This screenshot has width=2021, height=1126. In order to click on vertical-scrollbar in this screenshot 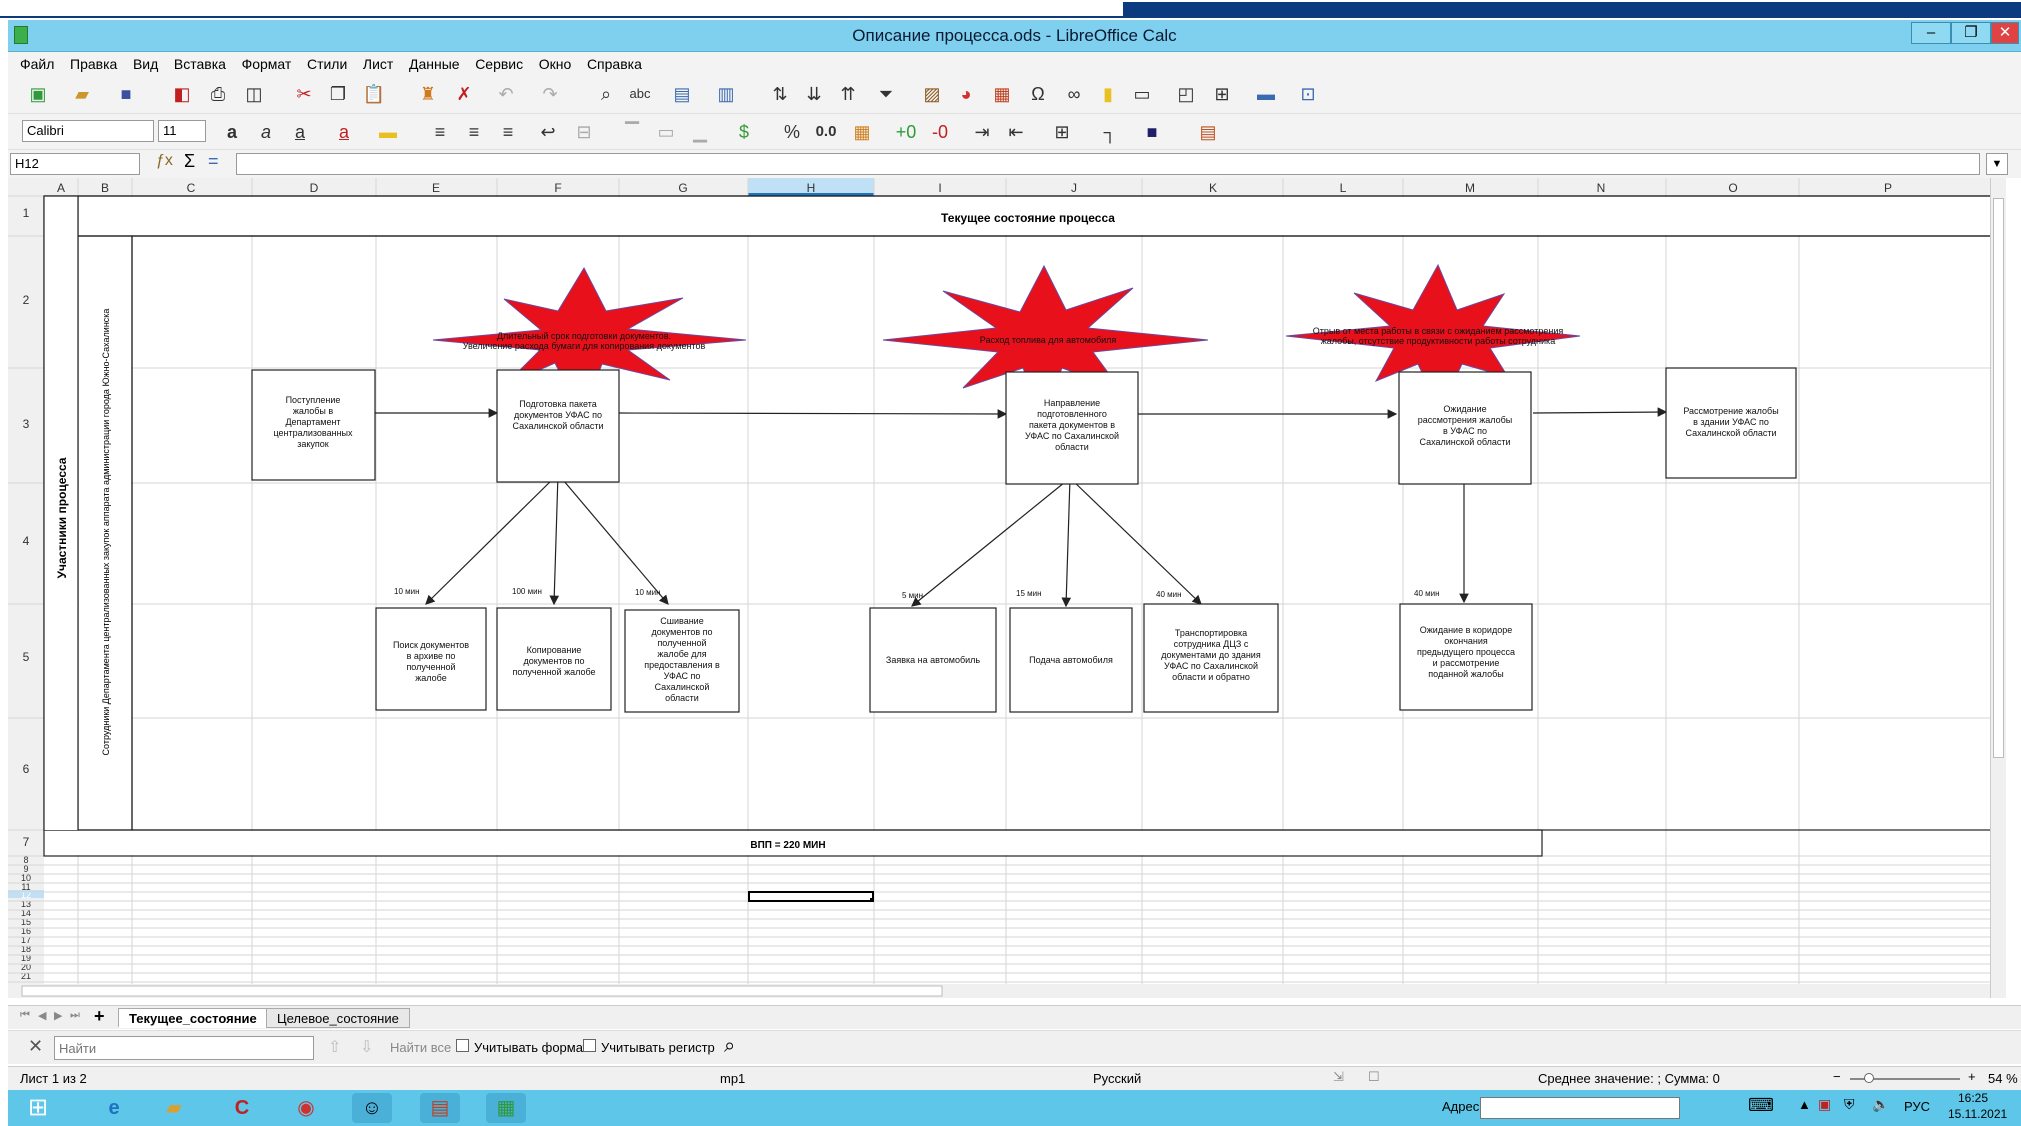, I will do `click(1998, 588)`.